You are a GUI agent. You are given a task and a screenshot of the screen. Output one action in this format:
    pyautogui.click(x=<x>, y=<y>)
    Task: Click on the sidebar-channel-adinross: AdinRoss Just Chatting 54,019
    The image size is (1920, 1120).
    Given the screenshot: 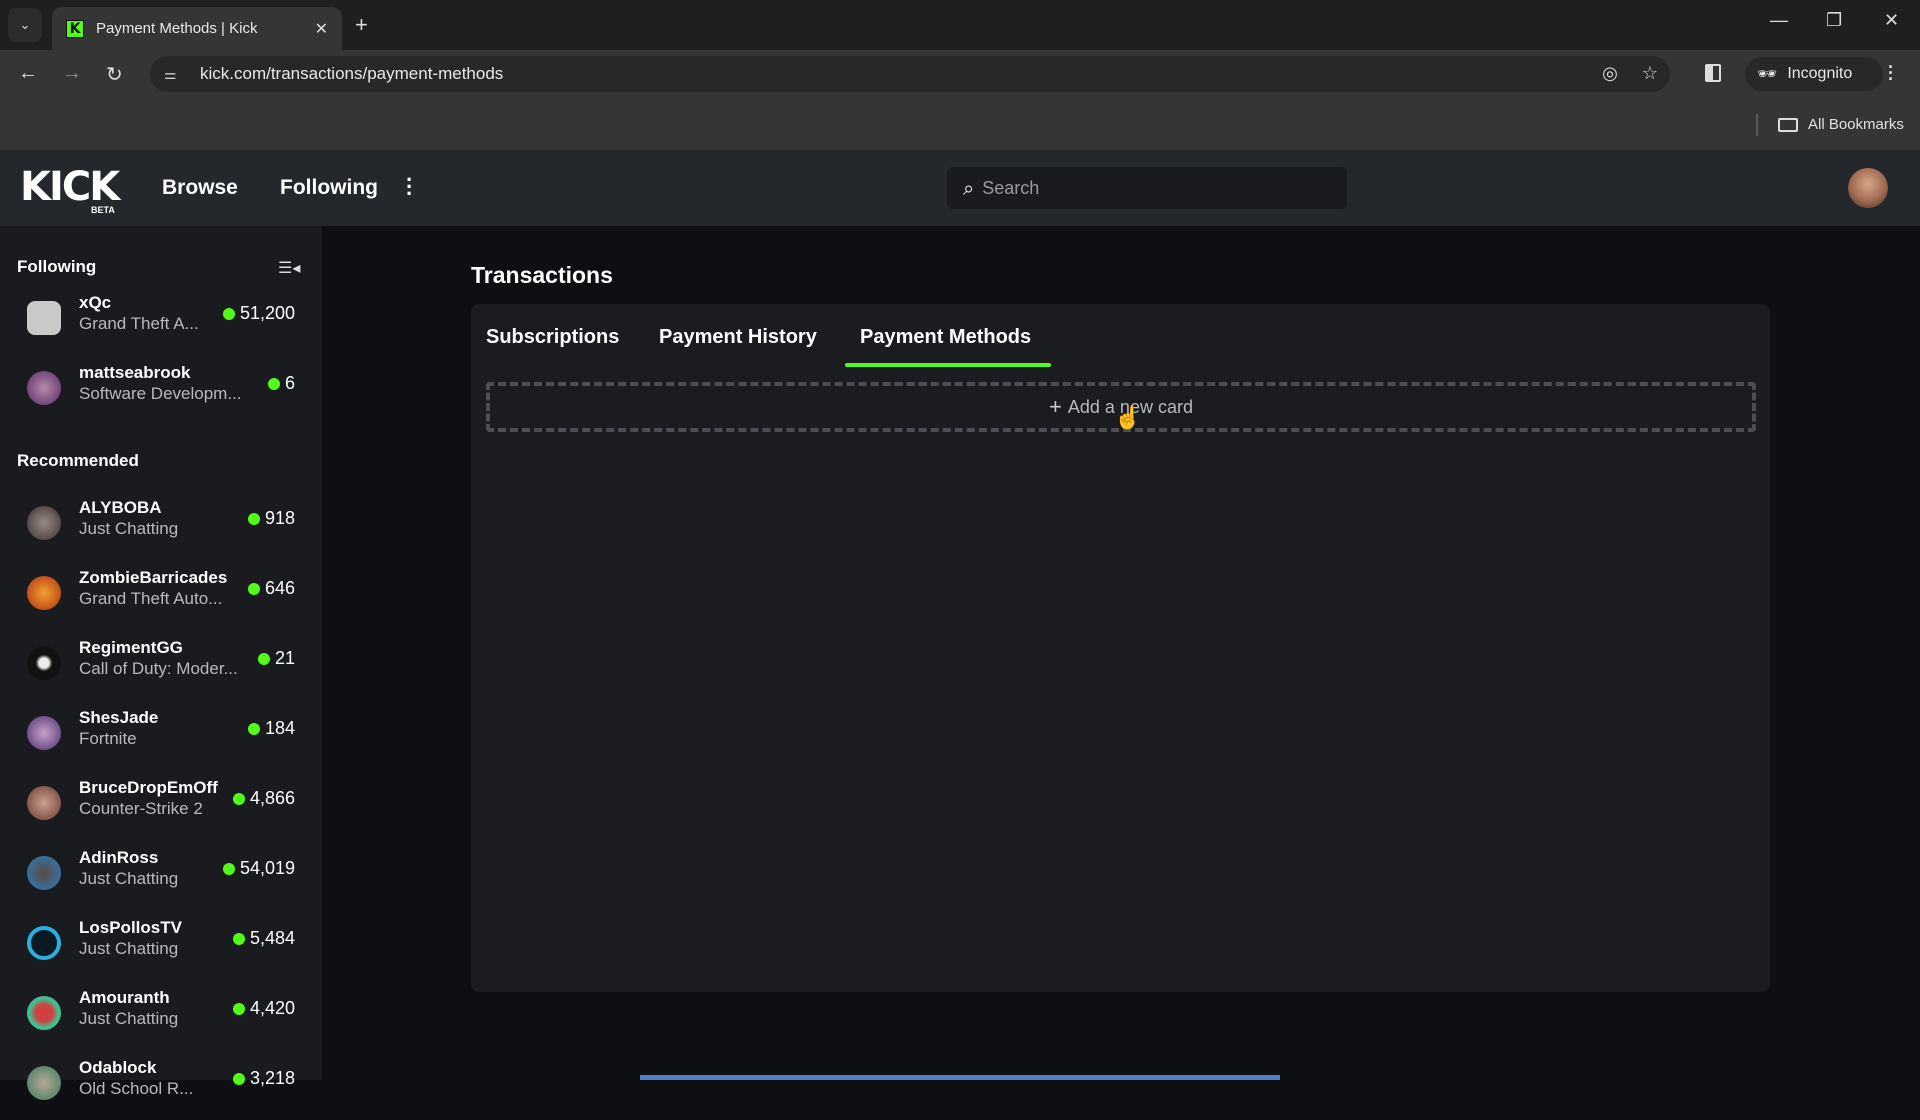 What is the action you would take?
    pyautogui.click(x=161, y=875)
    